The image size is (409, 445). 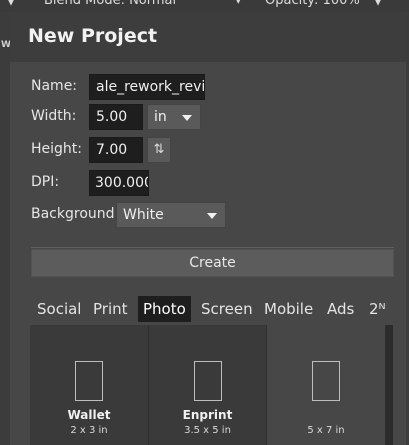 I want to click on preset-name: Wallet, so click(x=89, y=415).